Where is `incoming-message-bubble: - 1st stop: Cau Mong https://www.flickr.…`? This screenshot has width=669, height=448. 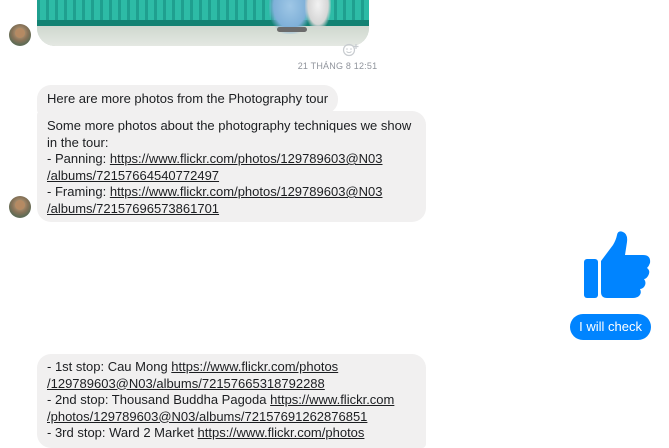 incoming-message-bubble: - 1st stop: Cau Mong https://www.flickr.… is located at coordinates (231, 401).